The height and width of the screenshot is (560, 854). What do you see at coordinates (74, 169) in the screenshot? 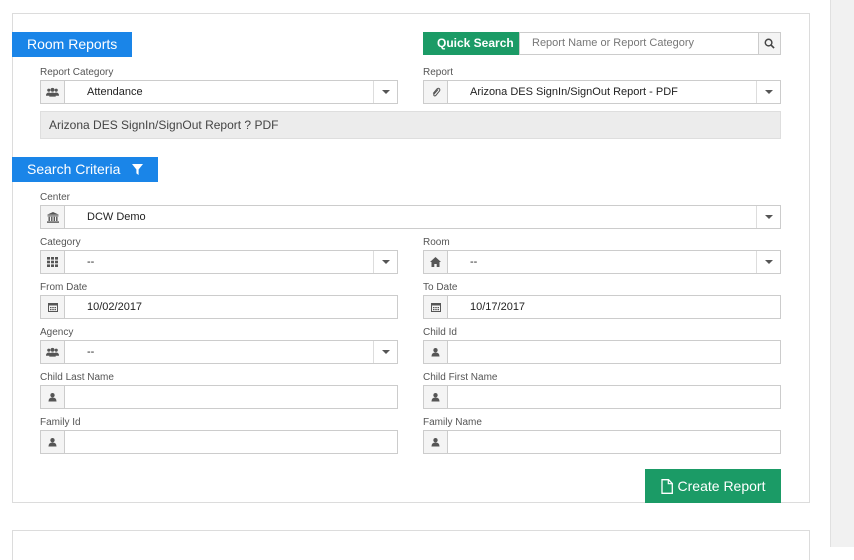
I see `search-criteria-title: Search Criteria` at bounding box center [74, 169].